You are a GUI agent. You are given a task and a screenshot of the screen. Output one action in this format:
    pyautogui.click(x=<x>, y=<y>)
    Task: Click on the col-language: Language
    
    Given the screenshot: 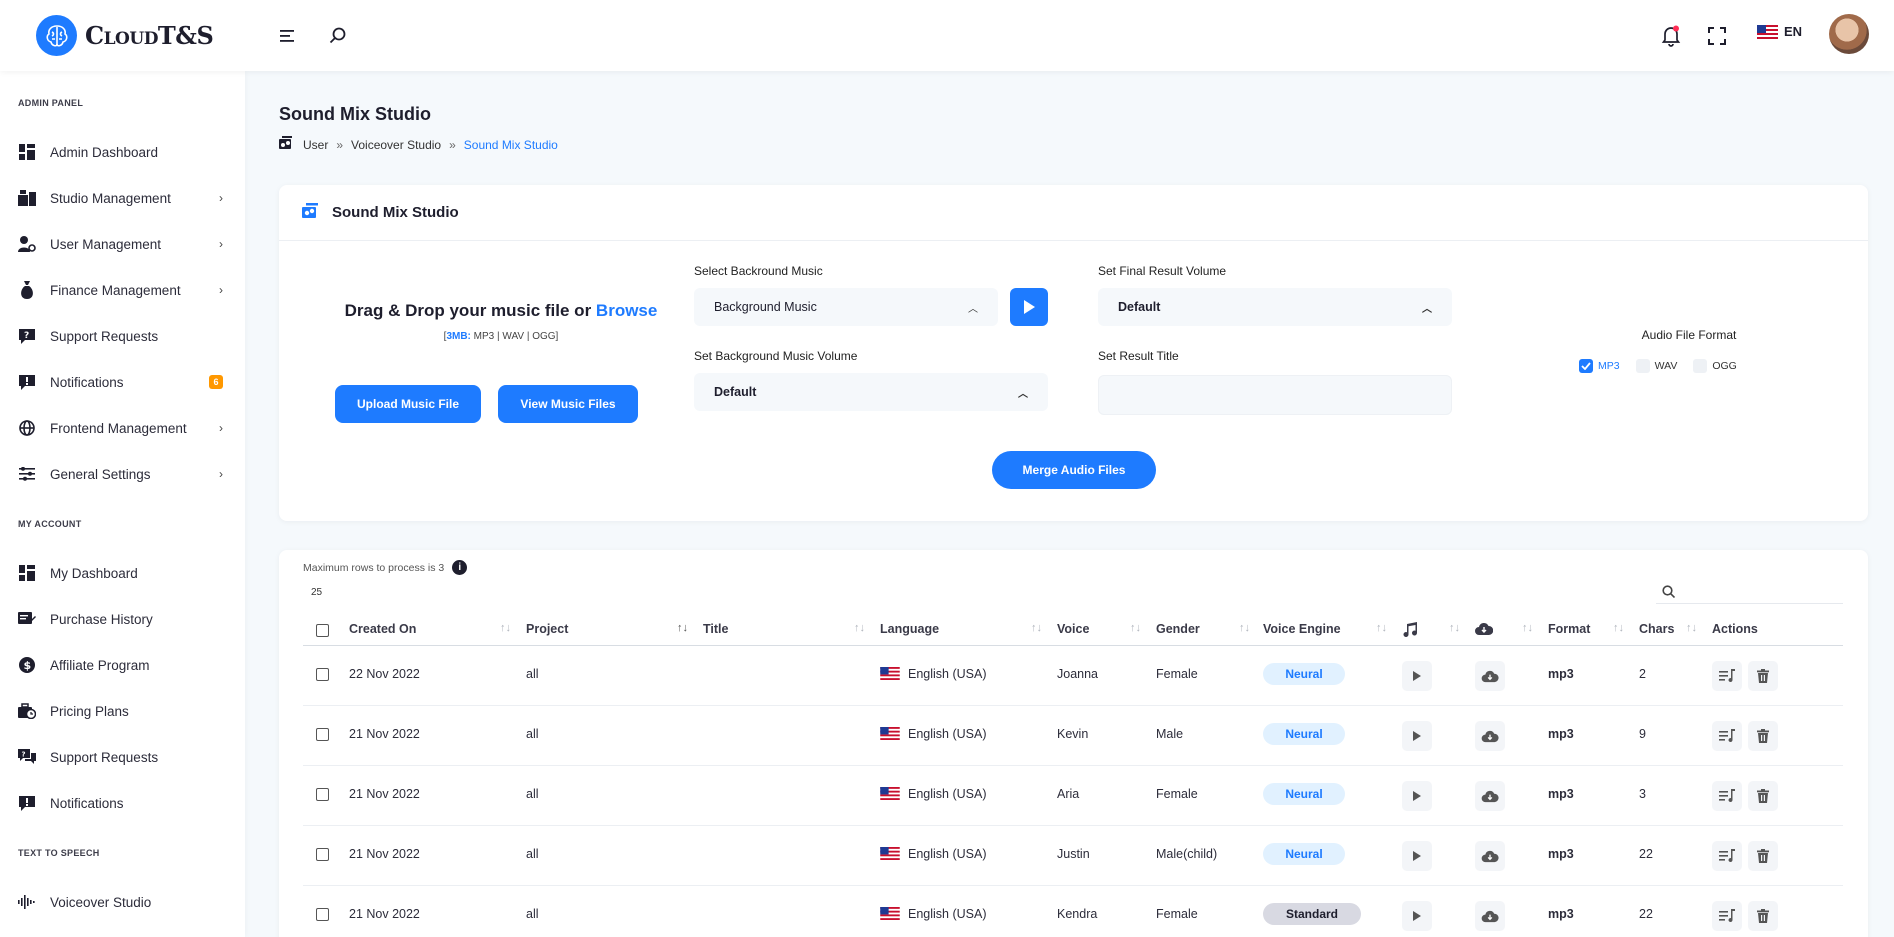 What is the action you would take?
    pyautogui.click(x=909, y=629)
    